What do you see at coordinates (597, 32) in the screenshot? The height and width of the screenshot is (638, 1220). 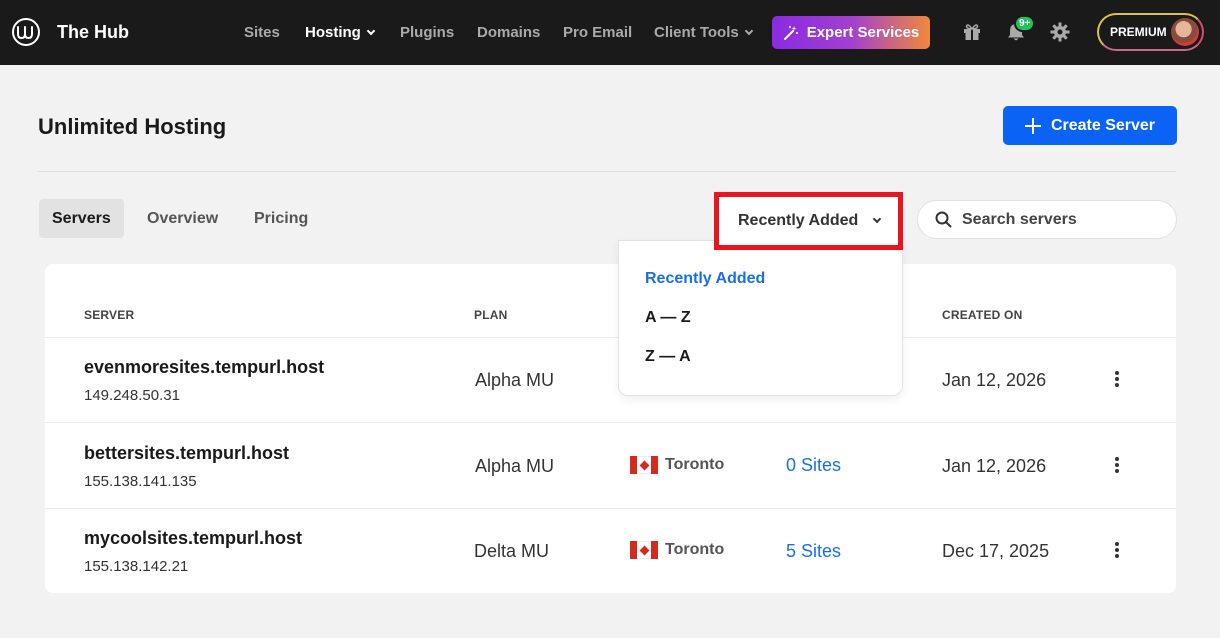 I see `nav-pro-email: Pro Email` at bounding box center [597, 32].